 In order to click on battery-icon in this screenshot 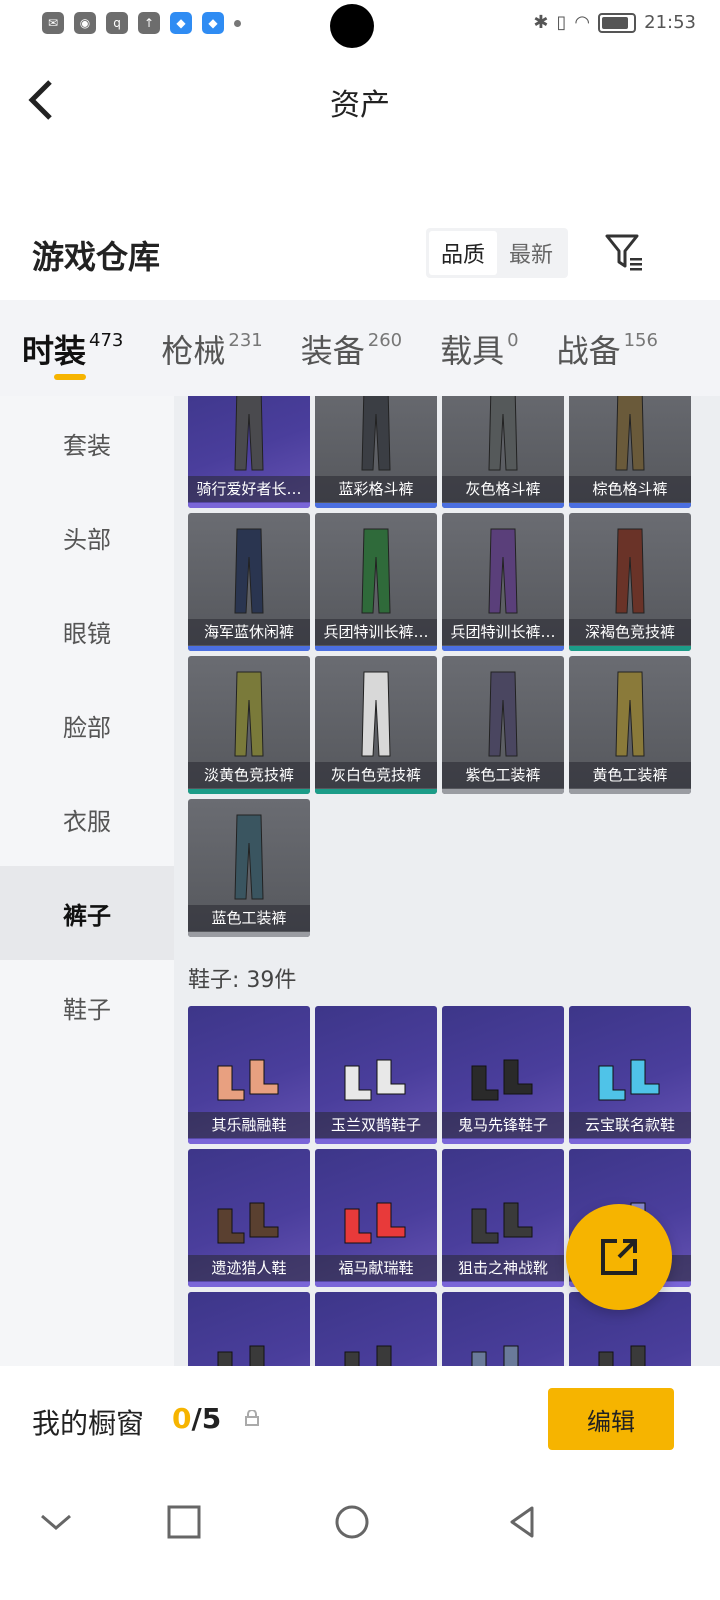, I will do `click(617, 22)`.